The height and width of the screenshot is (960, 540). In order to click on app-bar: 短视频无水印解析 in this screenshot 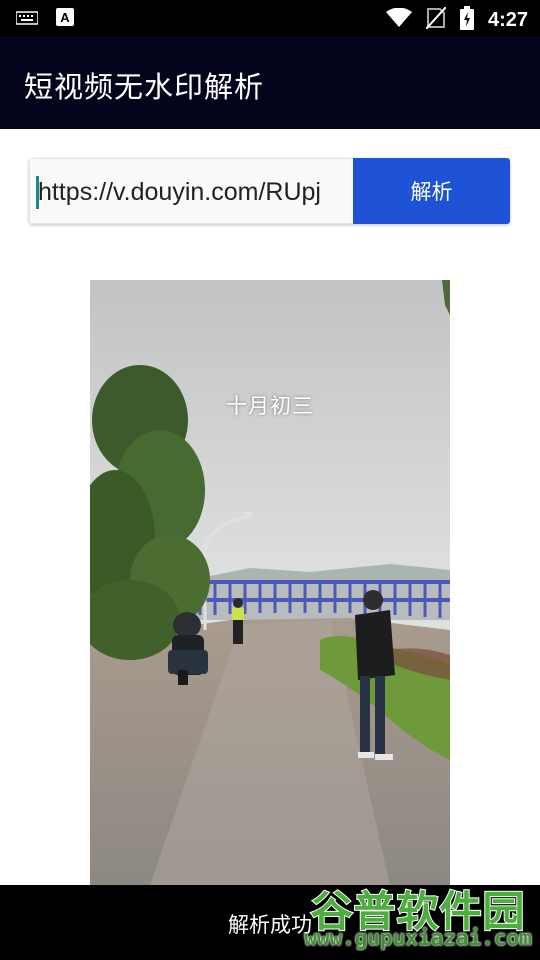, I will do `click(270, 82)`.